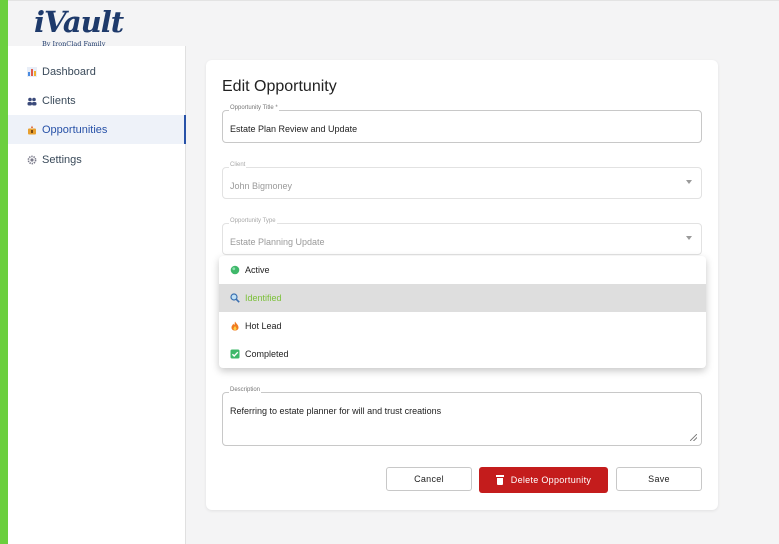 Image resolution: width=779 pixels, height=544 pixels. Describe the element at coordinates (31, 129) in the screenshot. I see `opportunities-icon` at that location.